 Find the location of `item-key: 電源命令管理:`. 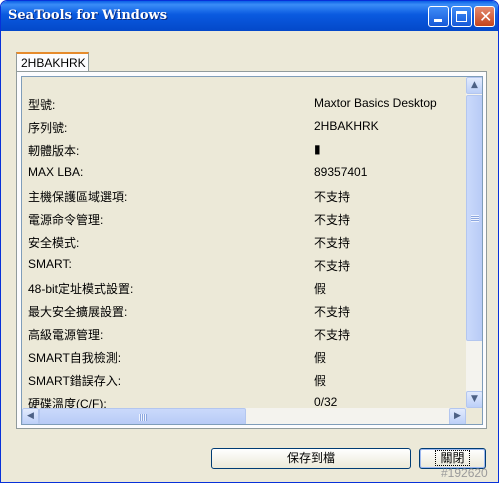

item-key: 電源命令管理: is located at coordinates (66, 220).